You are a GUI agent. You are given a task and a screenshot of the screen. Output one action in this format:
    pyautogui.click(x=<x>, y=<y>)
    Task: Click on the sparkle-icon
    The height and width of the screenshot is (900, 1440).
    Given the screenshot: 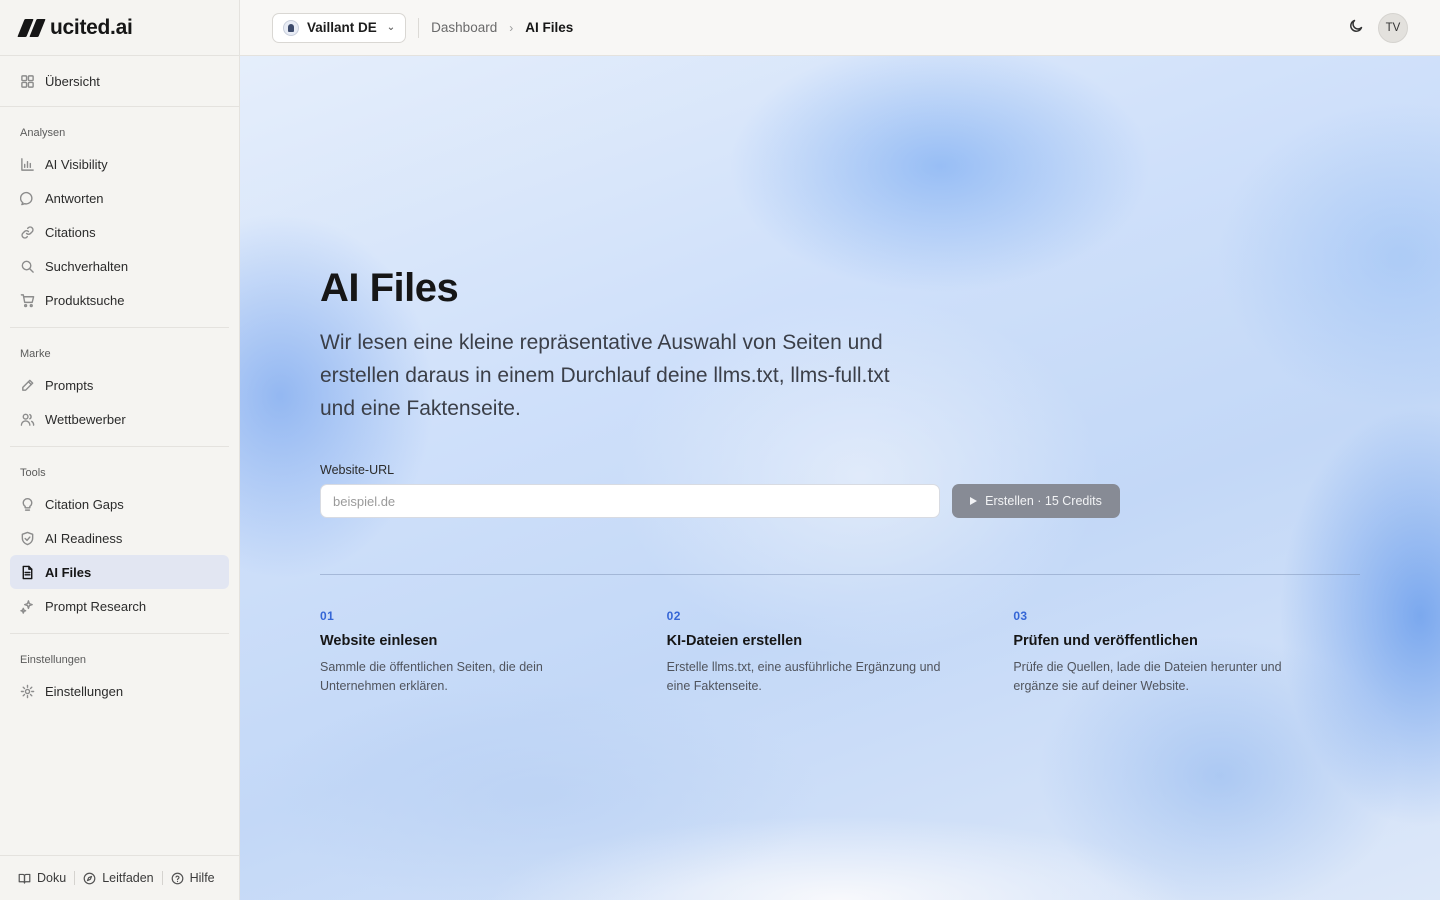 What is the action you would take?
    pyautogui.click(x=26, y=606)
    